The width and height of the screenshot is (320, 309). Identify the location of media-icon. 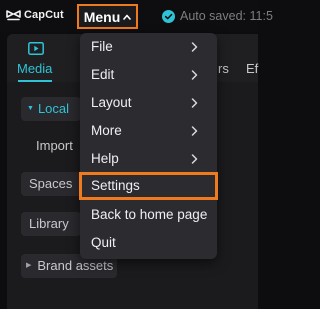
(36, 48).